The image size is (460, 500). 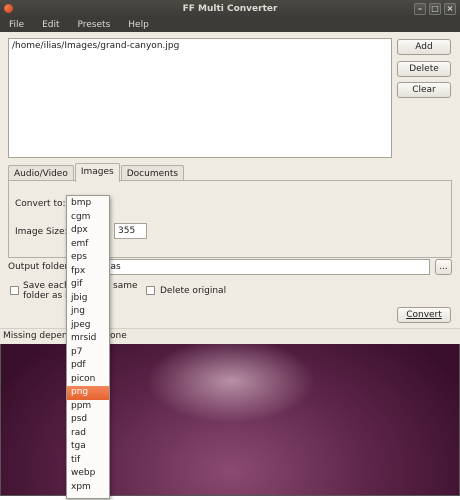 I want to click on format-option-picon: picon, so click(x=88, y=380).